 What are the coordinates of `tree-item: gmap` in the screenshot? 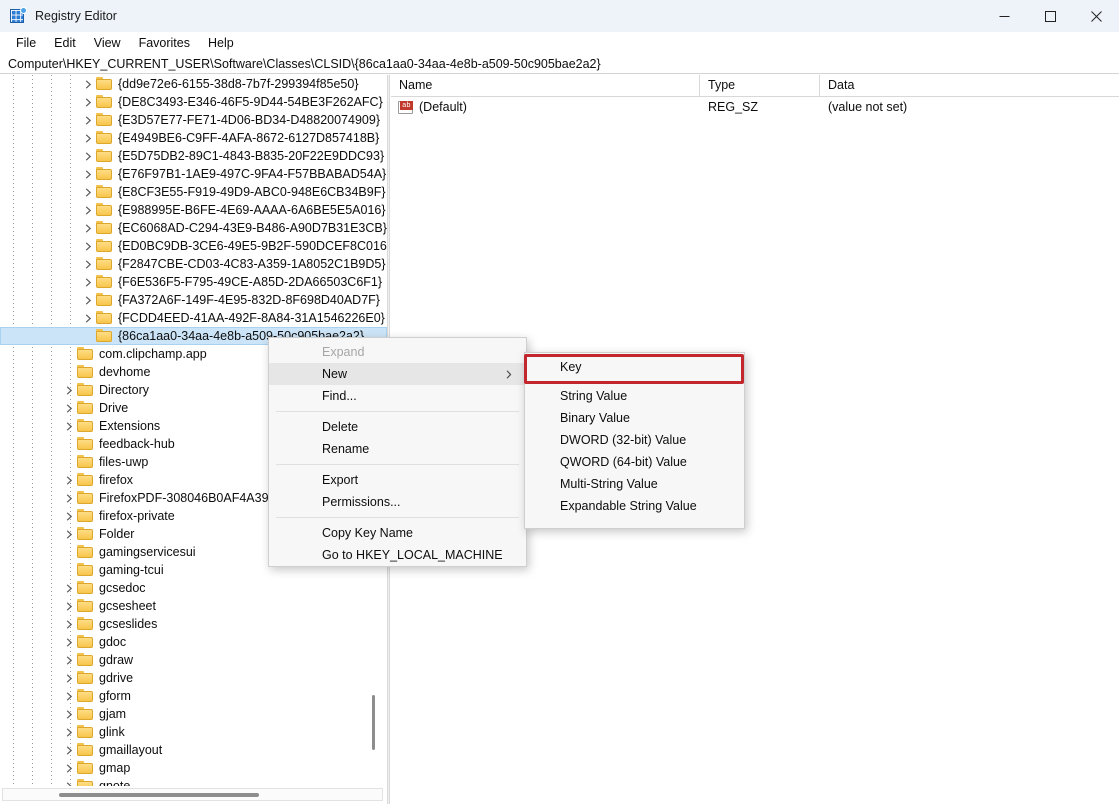 It's located at (193, 768).